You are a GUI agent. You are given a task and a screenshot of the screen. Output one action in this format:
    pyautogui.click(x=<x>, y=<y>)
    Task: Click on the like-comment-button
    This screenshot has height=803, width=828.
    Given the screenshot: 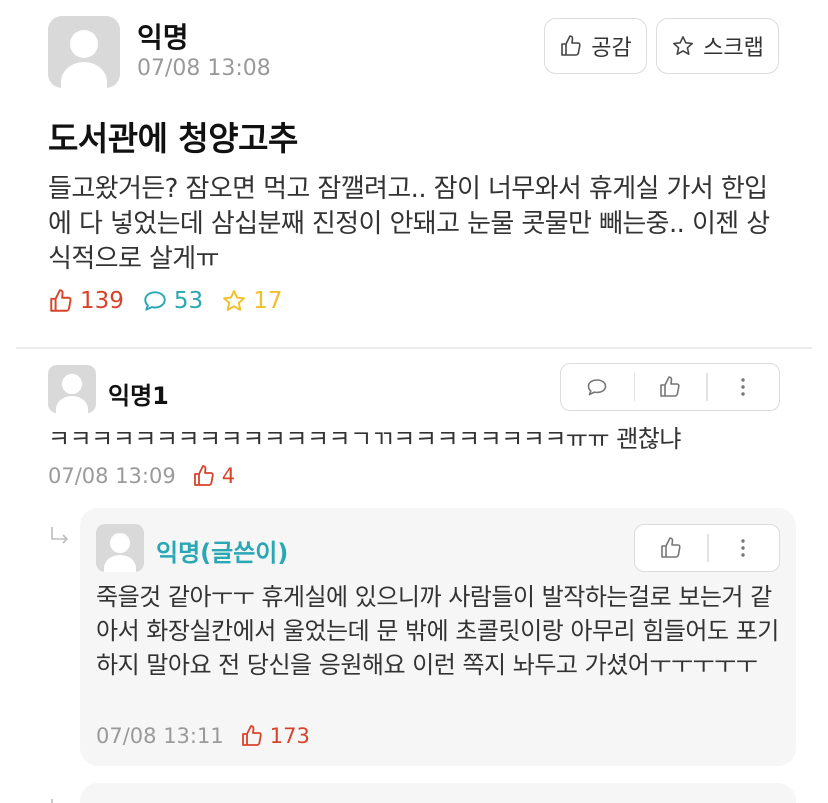 What is the action you would take?
    pyautogui.click(x=670, y=387)
    